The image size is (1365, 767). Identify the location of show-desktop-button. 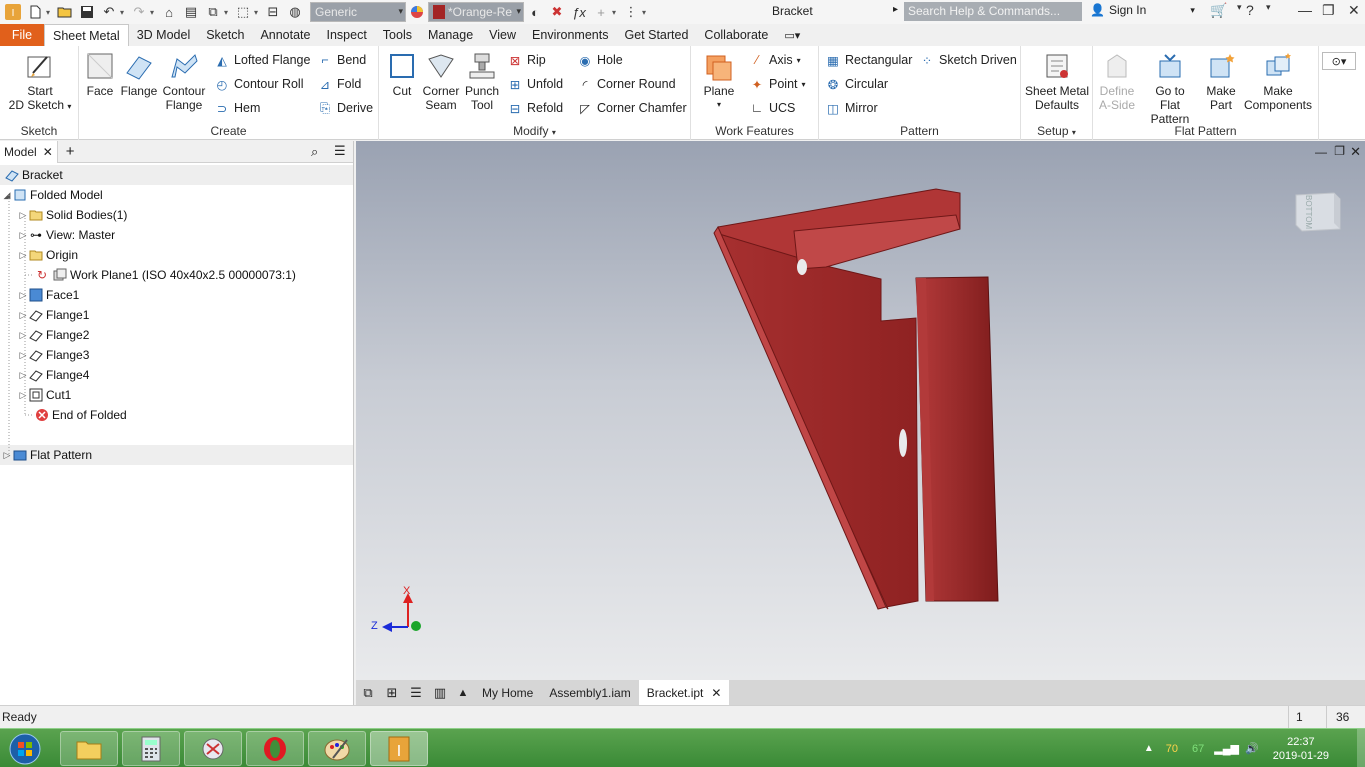
(1361, 748).